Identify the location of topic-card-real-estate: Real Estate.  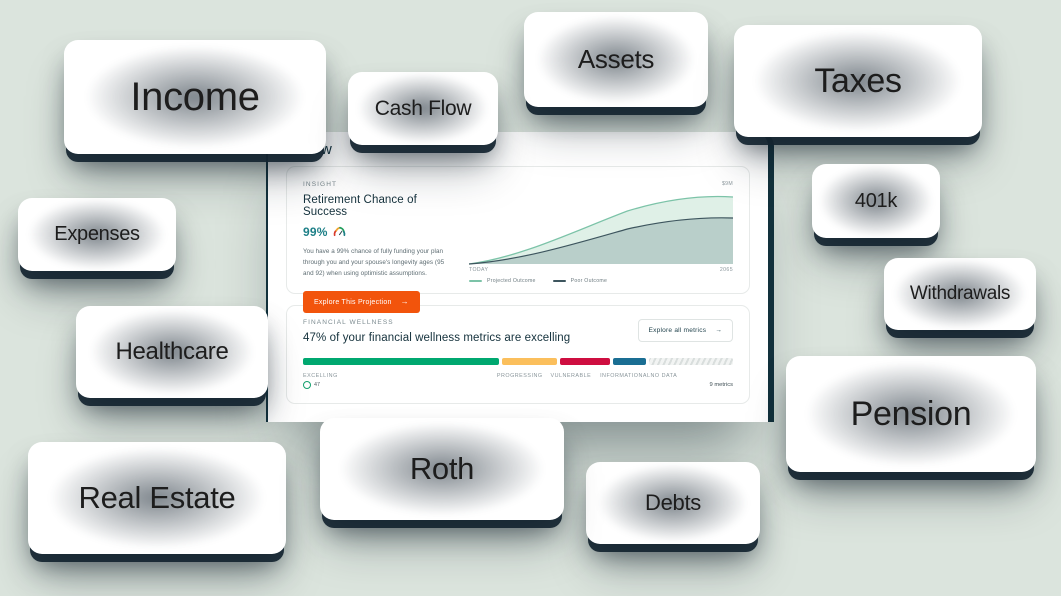
(157, 498).